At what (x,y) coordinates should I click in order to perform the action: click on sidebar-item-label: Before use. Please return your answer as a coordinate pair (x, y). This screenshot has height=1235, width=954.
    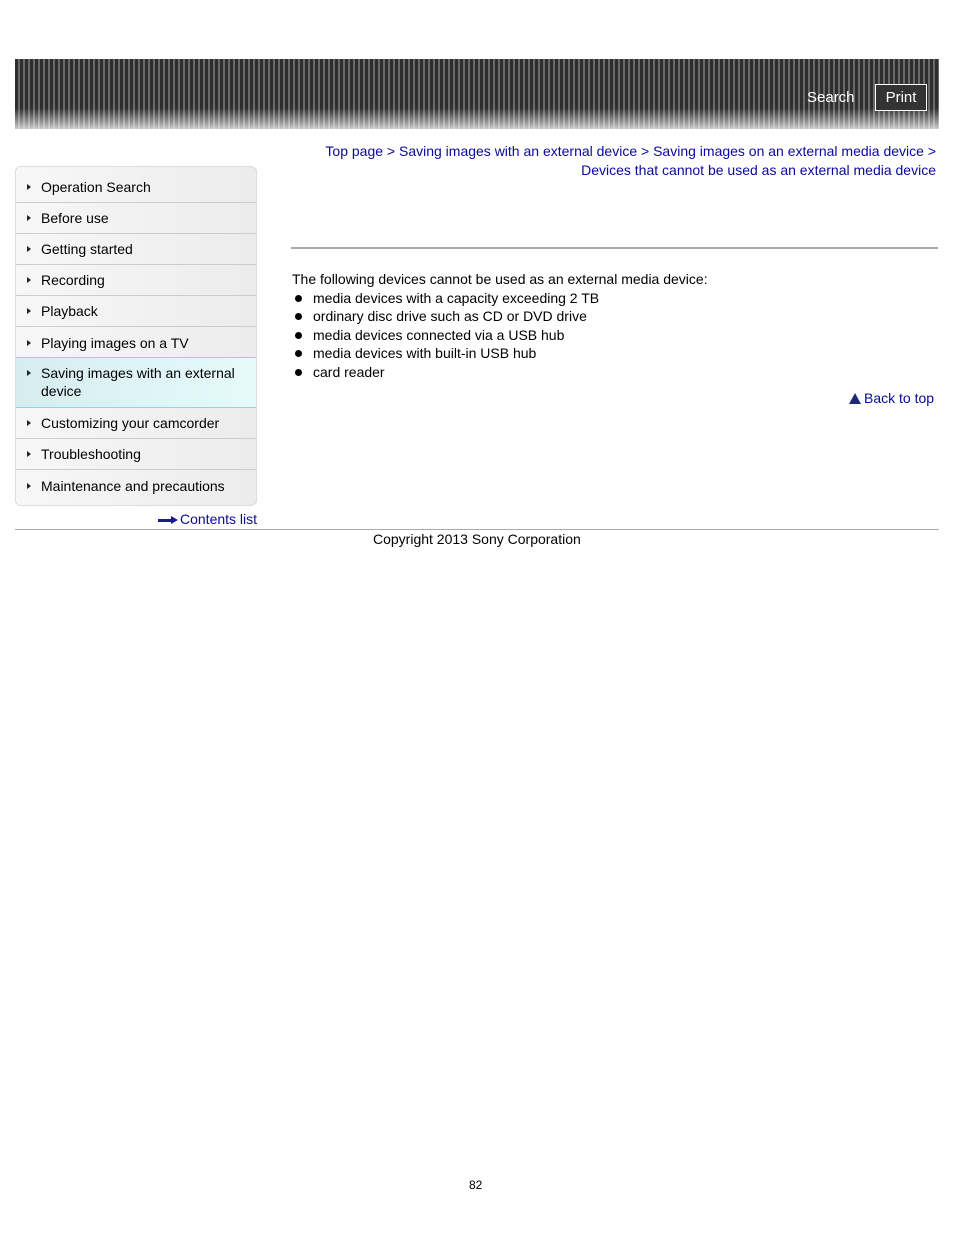
    Looking at the image, I should click on (75, 218).